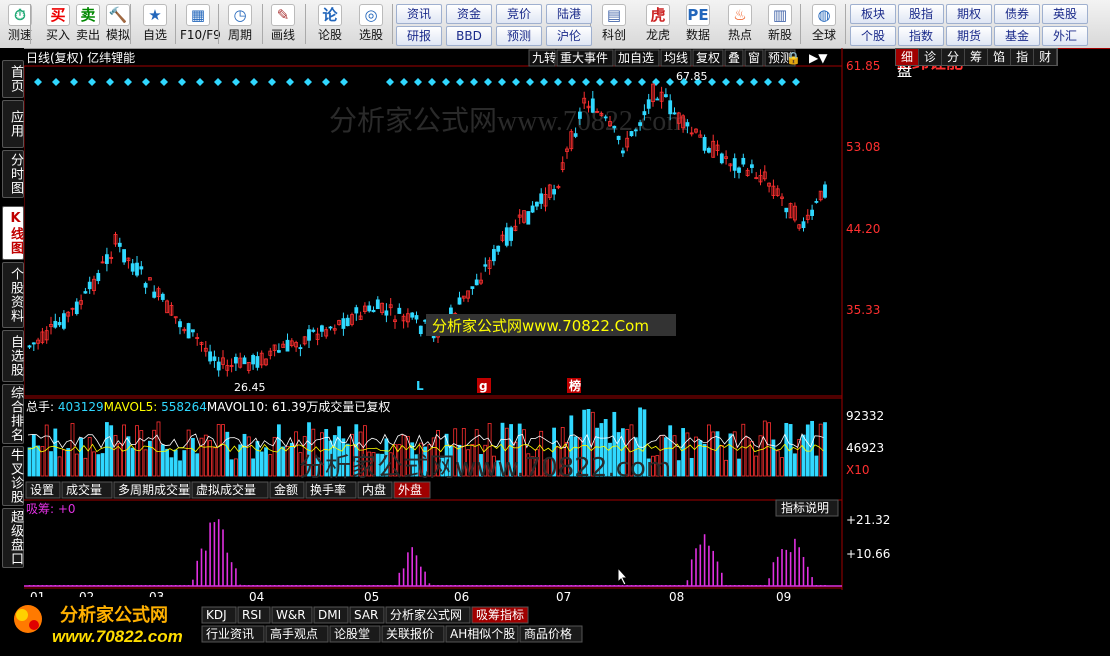  What do you see at coordinates (519, 14) in the screenshot?
I see `quick-button: 竞价` at bounding box center [519, 14].